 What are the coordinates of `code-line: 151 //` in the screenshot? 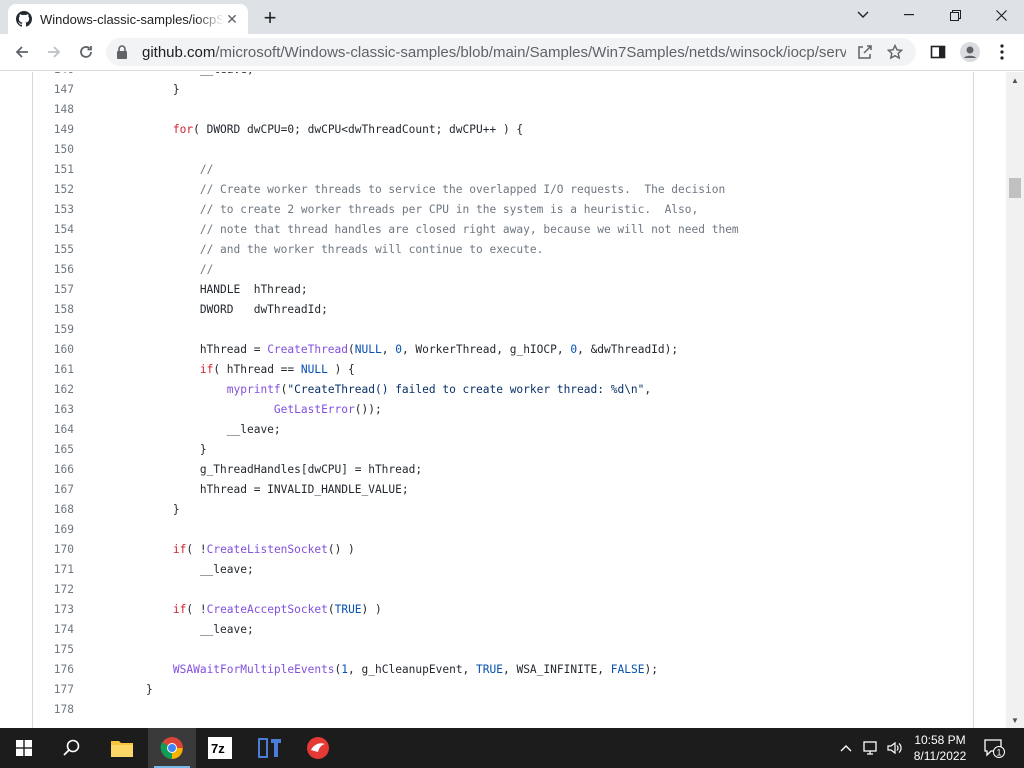 It's located at (503, 170).